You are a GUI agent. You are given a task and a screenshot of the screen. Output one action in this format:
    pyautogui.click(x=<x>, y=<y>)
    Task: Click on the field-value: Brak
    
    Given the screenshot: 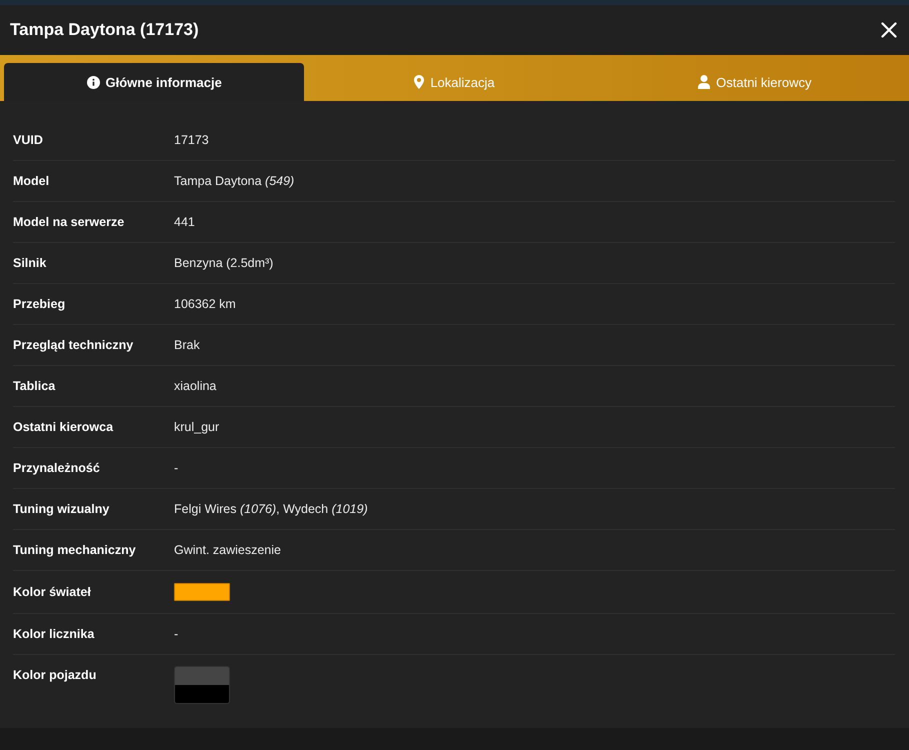 What is the action you would take?
    pyautogui.click(x=187, y=345)
    